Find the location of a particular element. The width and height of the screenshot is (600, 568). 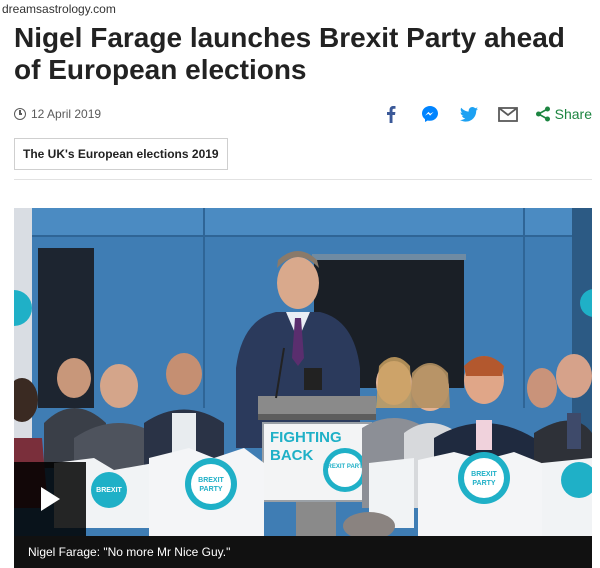

shirt-logo-2-line2: PARTY is located at coordinates (211, 489).